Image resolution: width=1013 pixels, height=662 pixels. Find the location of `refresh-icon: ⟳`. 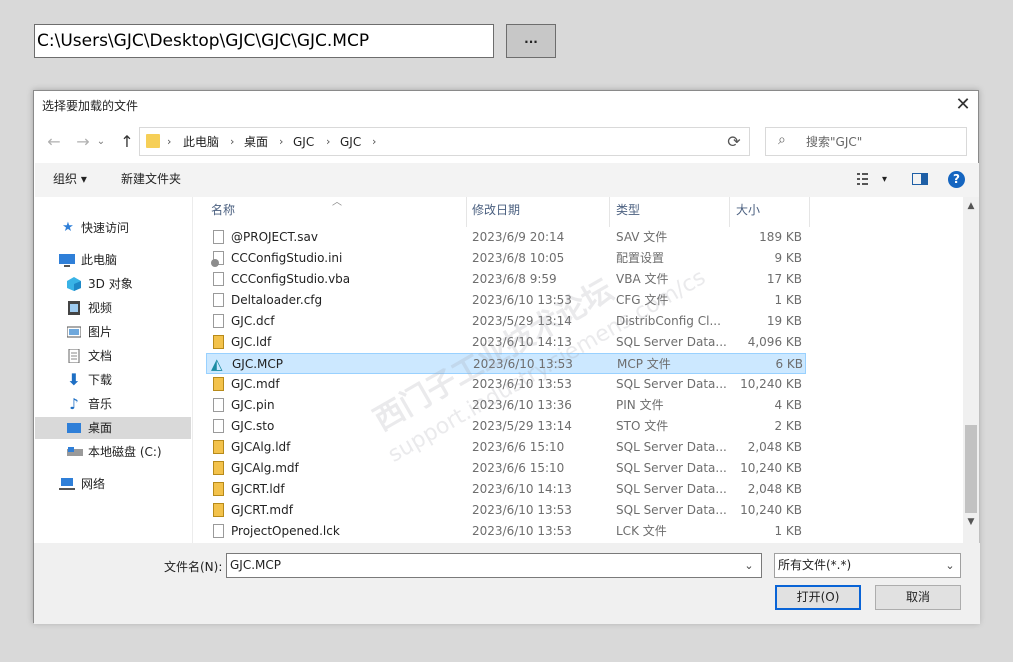

refresh-icon: ⟳ is located at coordinates (734, 141).